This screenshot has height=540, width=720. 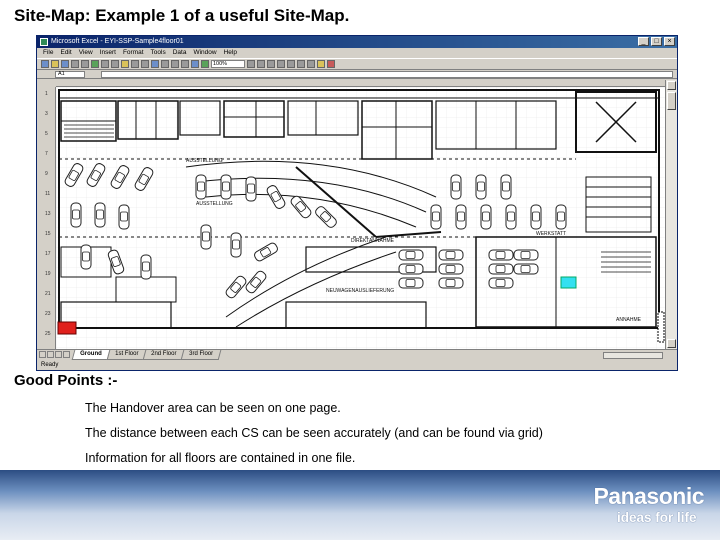 I want to click on scroll-thumb, so click(x=671, y=101).